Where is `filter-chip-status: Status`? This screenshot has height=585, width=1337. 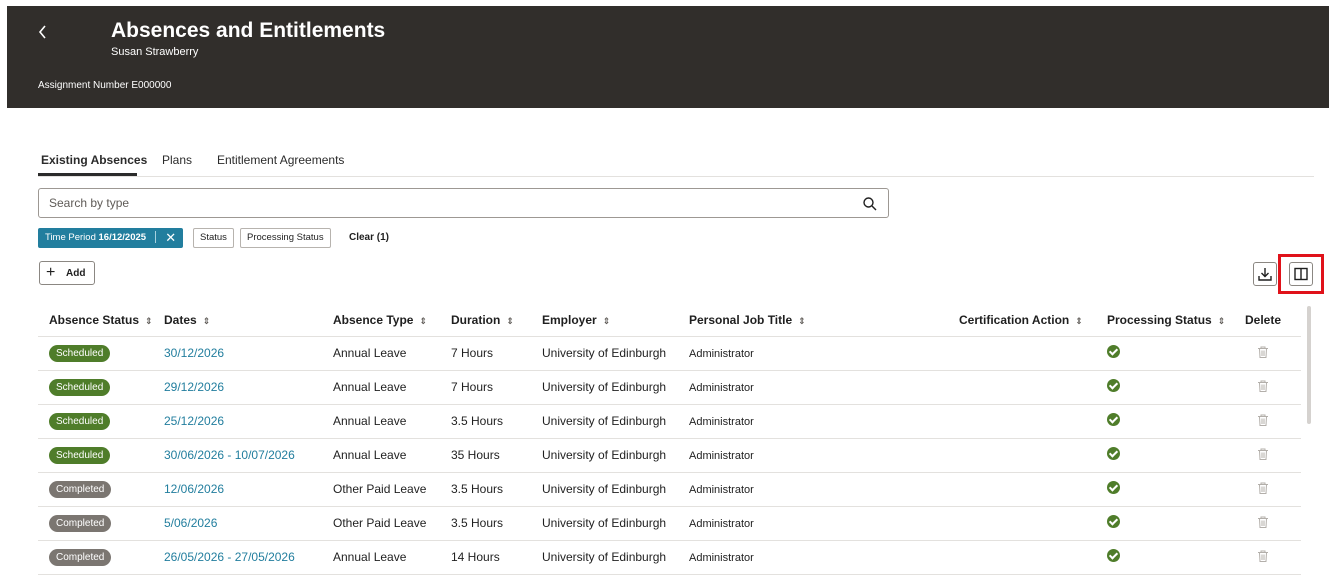 filter-chip-status: Status is located at coordinates (213, 238).